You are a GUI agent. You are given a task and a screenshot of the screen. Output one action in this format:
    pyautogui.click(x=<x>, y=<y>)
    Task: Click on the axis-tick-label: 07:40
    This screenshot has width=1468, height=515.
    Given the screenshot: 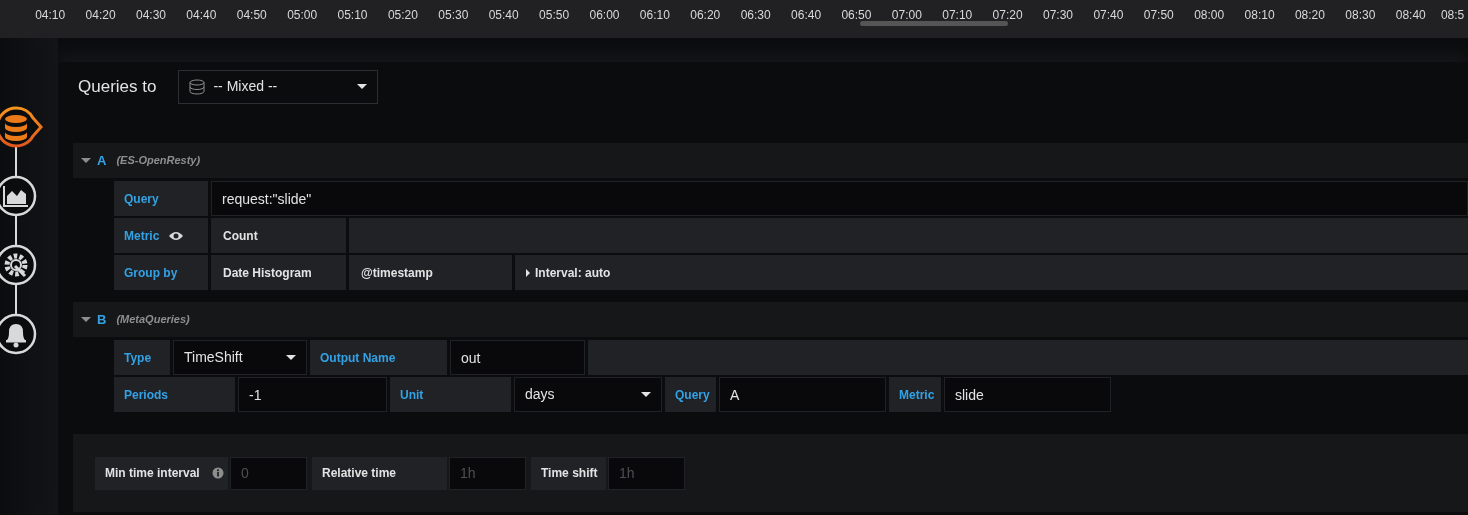 What is the action you would take?
    pyautogui.click(x=1108, y=15)
    